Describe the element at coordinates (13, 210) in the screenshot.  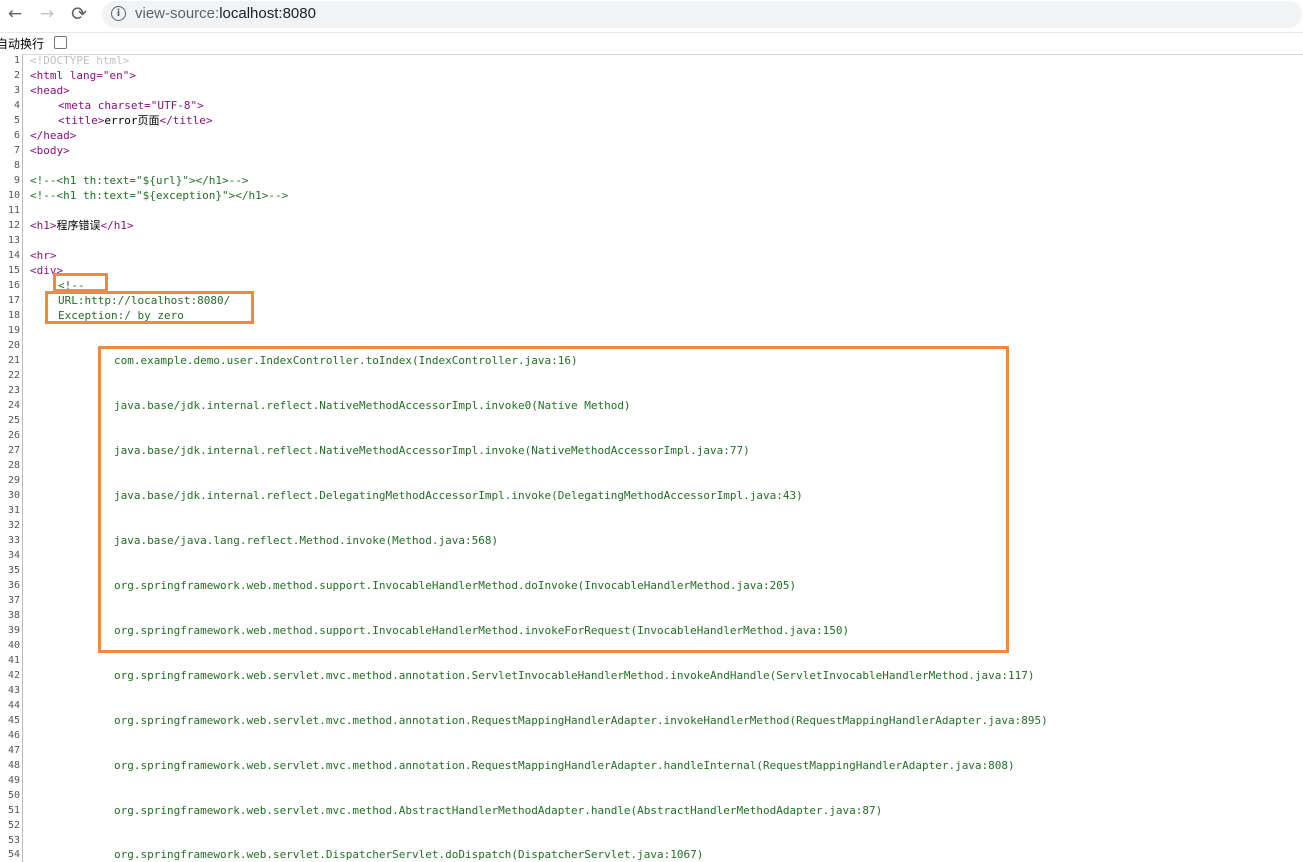
I see `line-number: 11` at that location.